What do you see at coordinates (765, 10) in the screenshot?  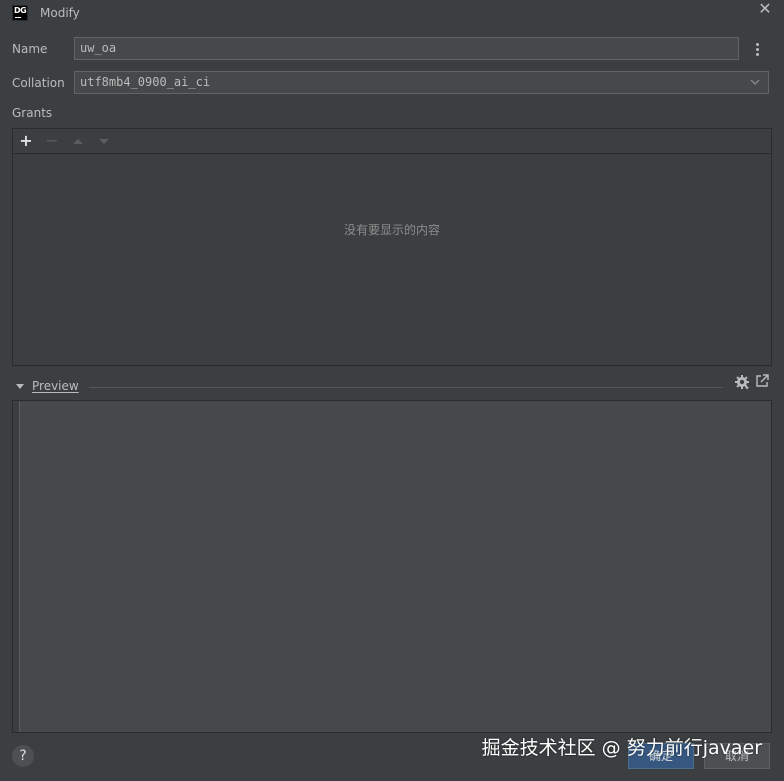 I see `close-icon: ✕` at bounding box center [765, 10].